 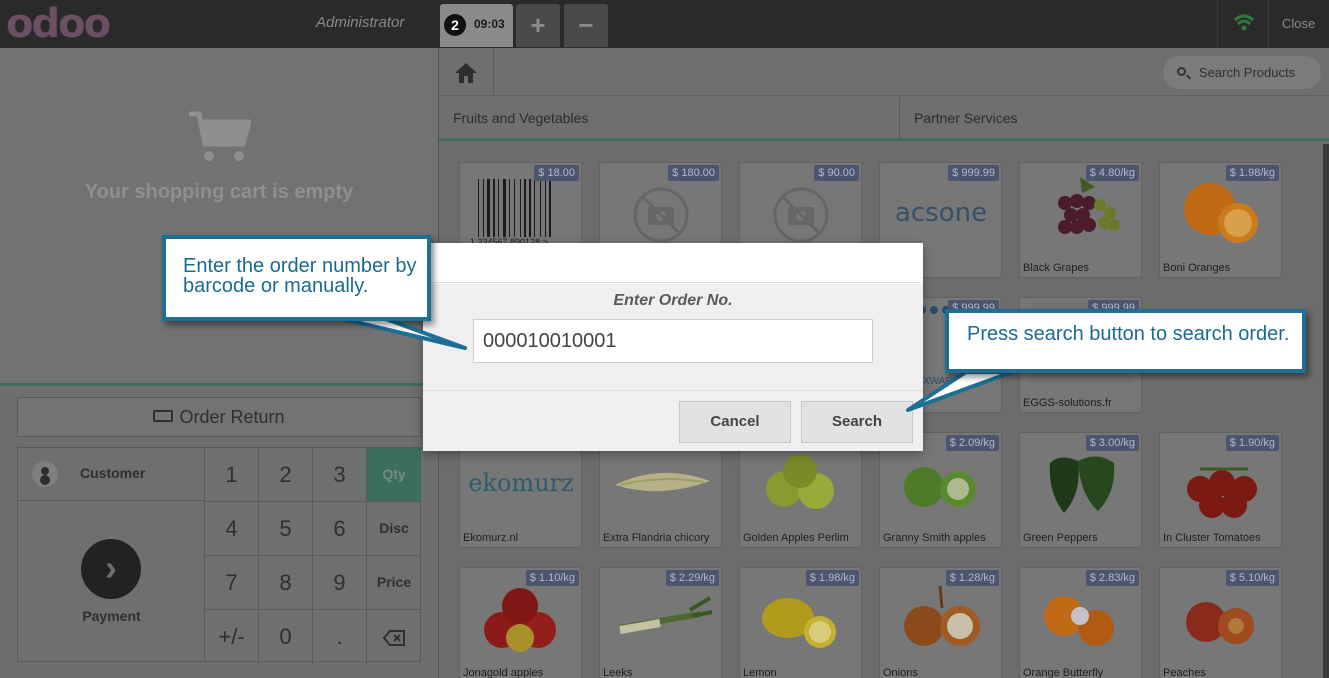 What do you see at coordinates (340, 475) in the screenshot?
I see `numpad-key-3: 3` at bounding box center [340, 475].